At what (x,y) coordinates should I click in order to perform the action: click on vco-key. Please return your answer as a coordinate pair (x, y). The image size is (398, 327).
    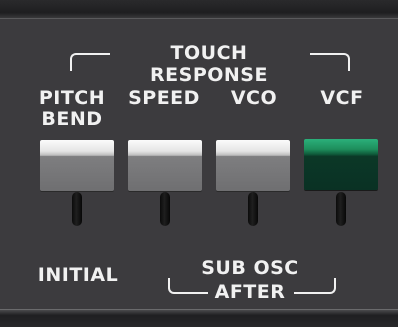
    Looking at the image, I should click on (253, 165).